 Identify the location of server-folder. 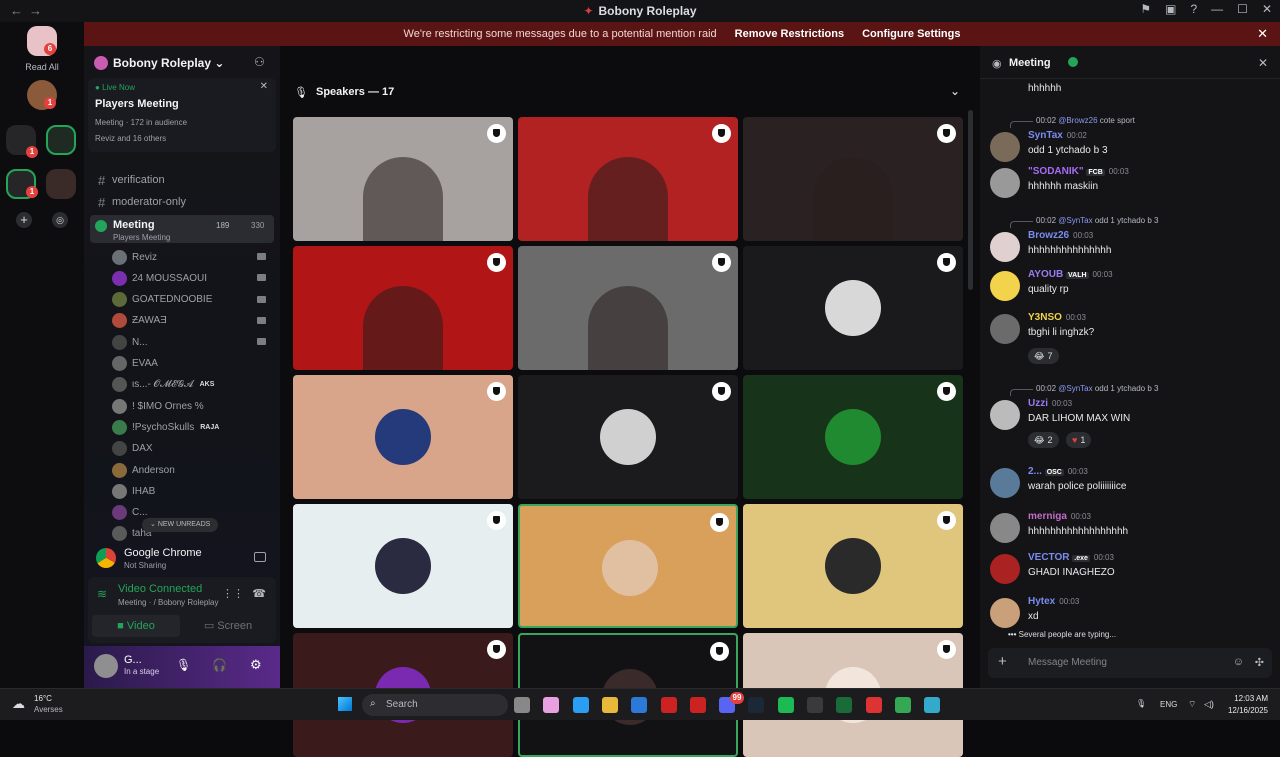
(61, 184).